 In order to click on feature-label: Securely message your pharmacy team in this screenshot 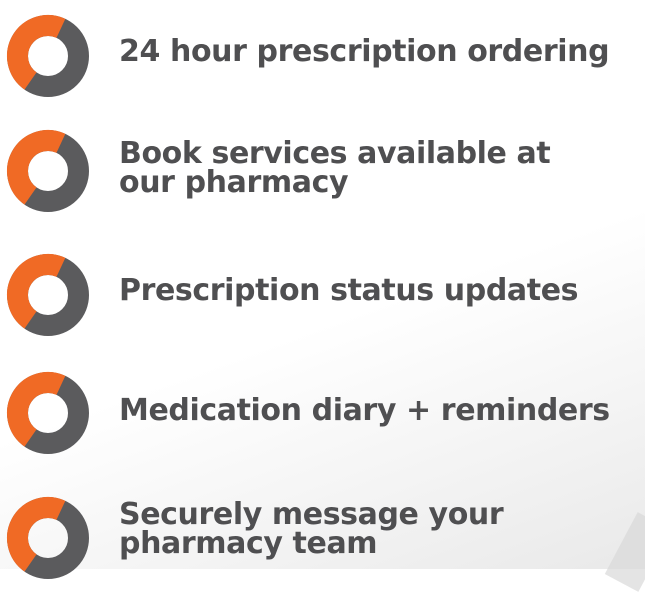, I will do `click(311, 529)`.